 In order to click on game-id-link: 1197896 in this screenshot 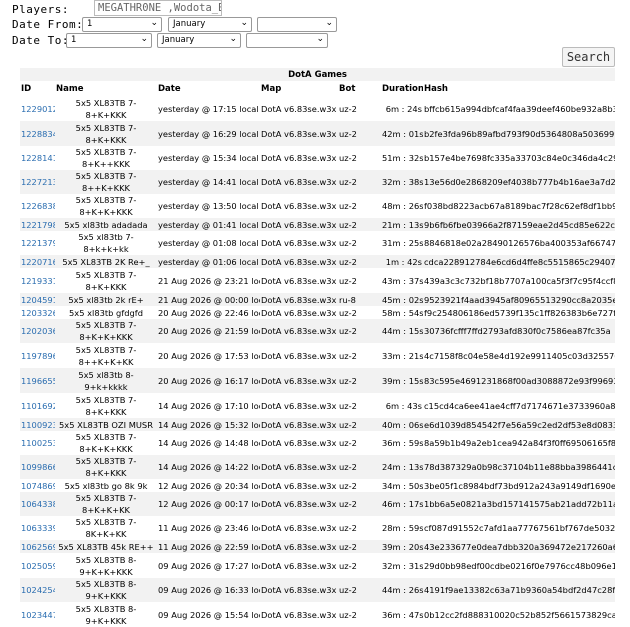, I will do `click(38, 356)`.